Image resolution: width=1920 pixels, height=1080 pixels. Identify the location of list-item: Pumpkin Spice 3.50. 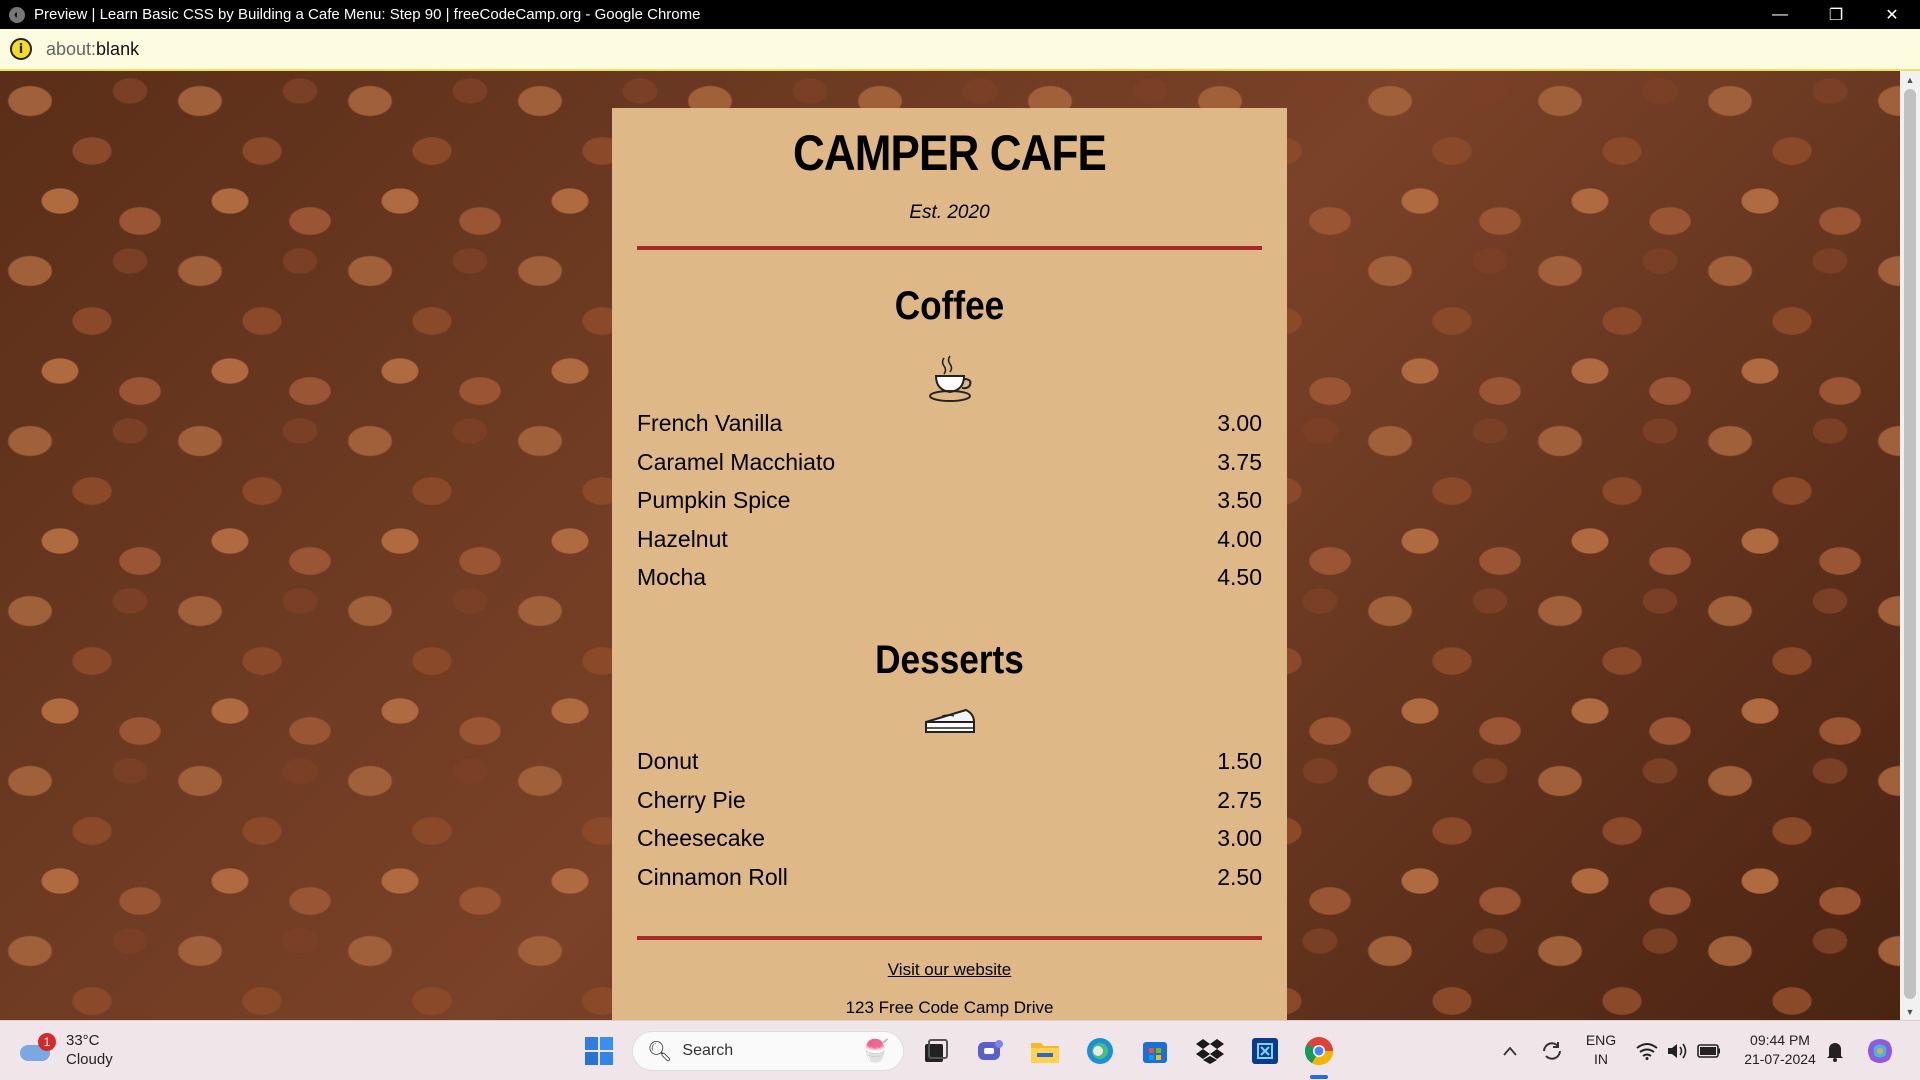
(949, 500).